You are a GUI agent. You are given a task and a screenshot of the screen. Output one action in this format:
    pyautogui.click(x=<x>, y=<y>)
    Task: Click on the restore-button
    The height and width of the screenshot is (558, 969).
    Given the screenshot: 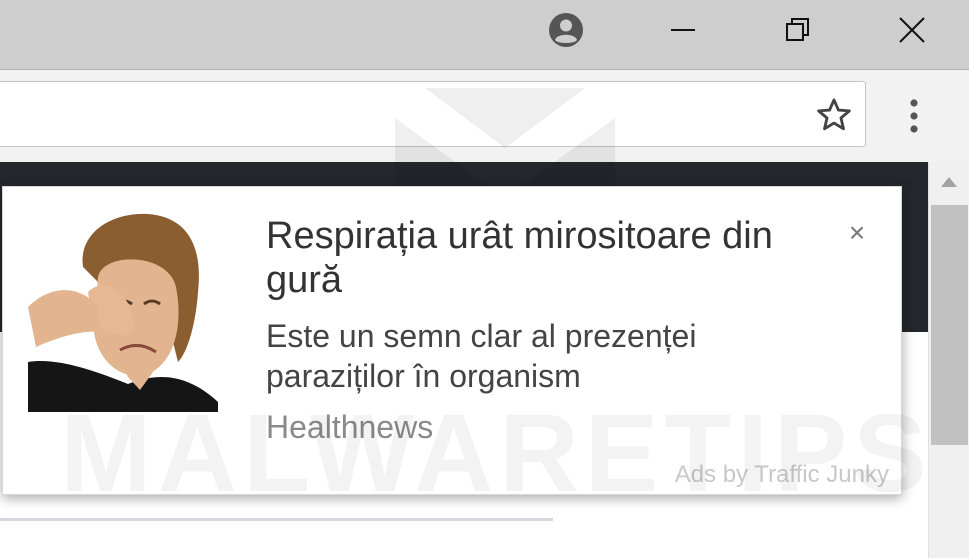 What is the action you would take?
    pyautogui.click(x=797, y=30)
    